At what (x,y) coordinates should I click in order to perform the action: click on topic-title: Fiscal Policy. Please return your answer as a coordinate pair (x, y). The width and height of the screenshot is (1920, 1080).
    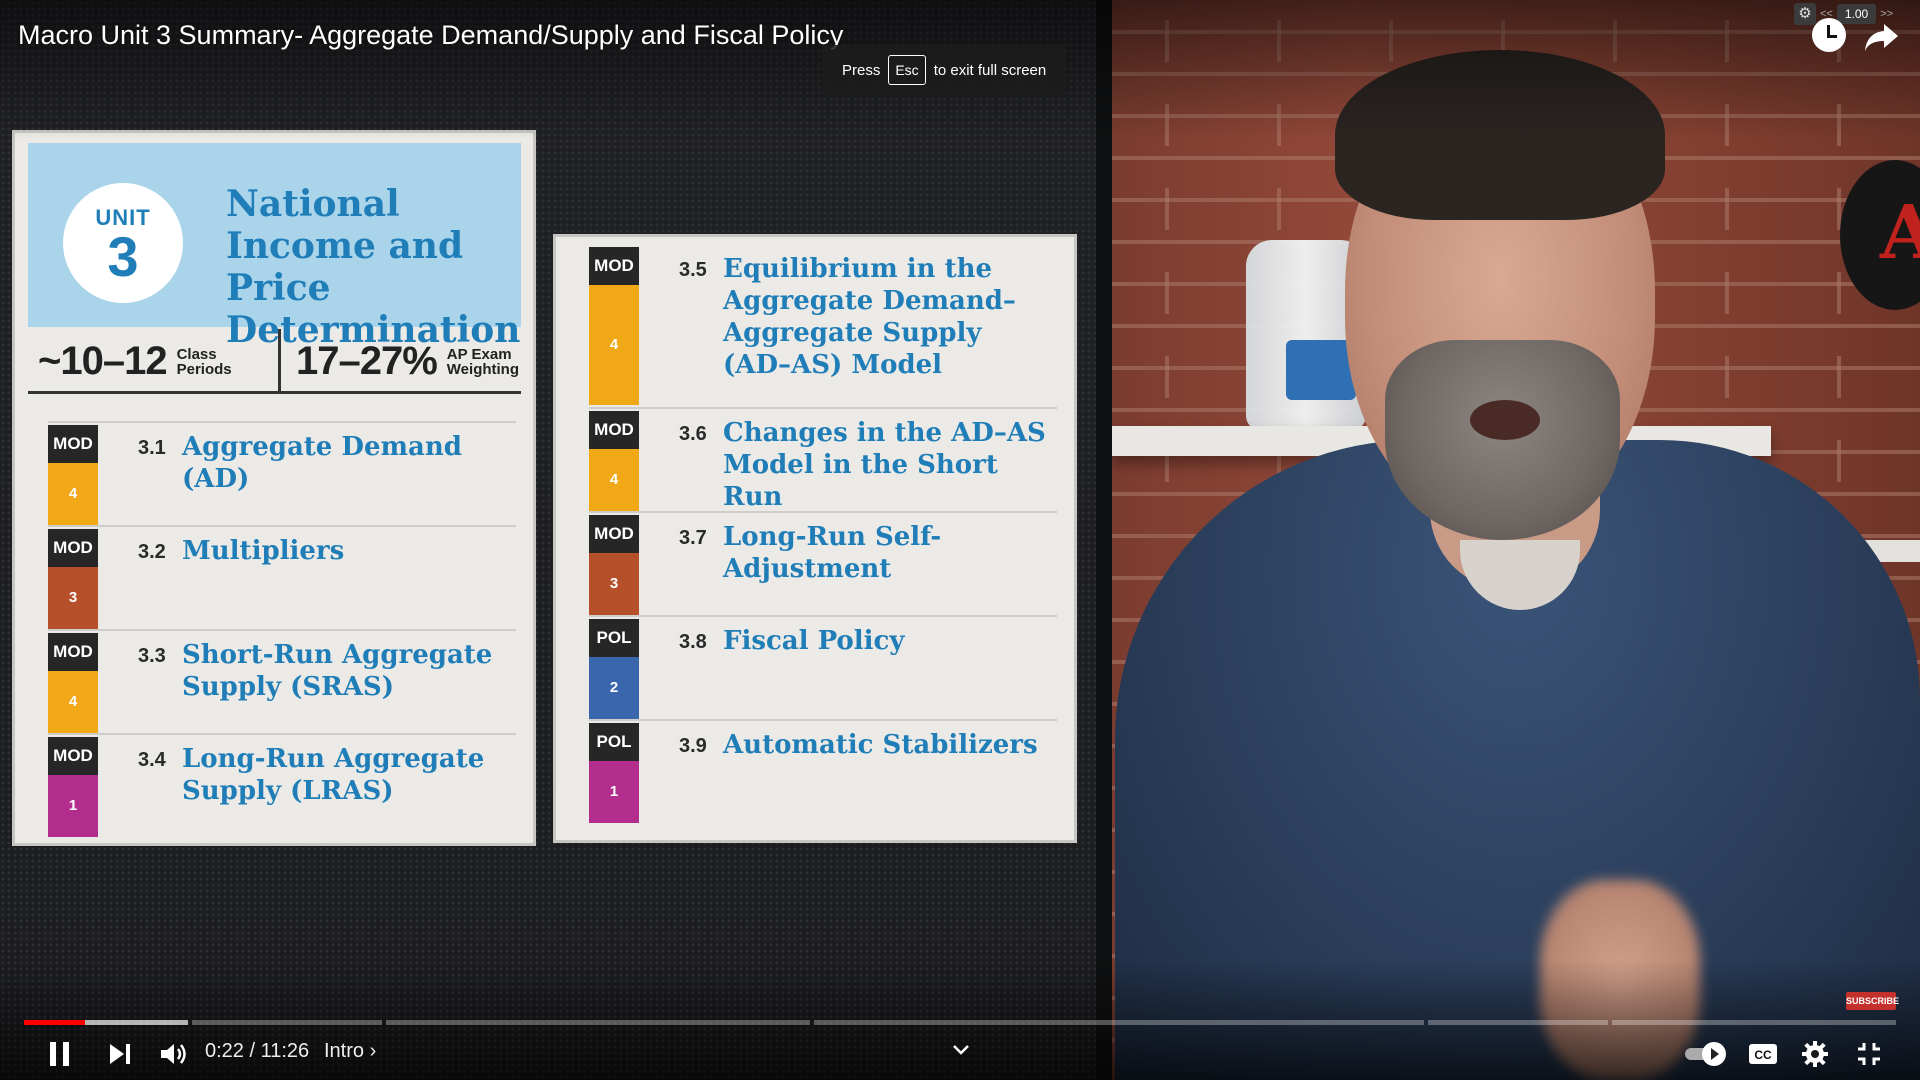
    Looking at the image, I should click on (814, 641).